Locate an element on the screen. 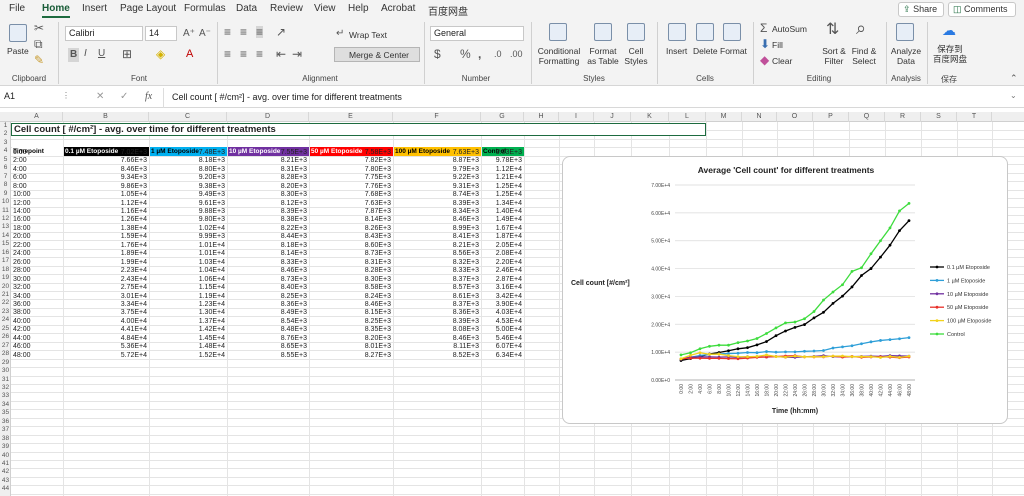 The height and width of the screenshot is (496, 1024). column-header-m: M is located at coordinates (724, 117).